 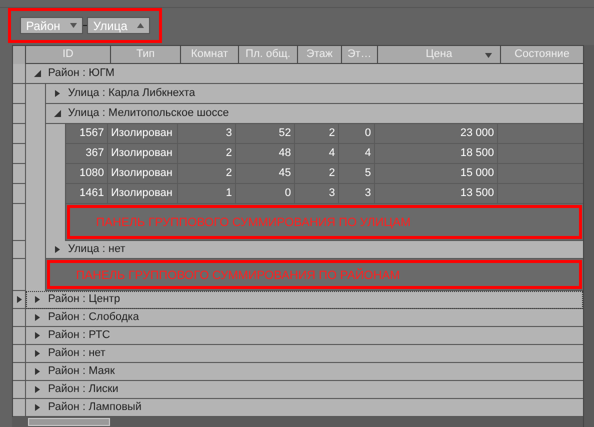 I want to click on table-cell: 23 000, so click(x=436, y=134).